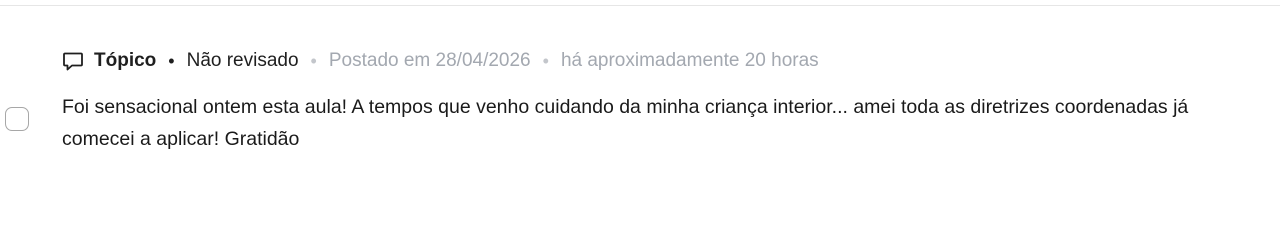 Image resolution: width=1280 pixels, height=251 pixels. Describe the element at coordinates (640, 3) in the screenshot. I see `top-divider` at that location.